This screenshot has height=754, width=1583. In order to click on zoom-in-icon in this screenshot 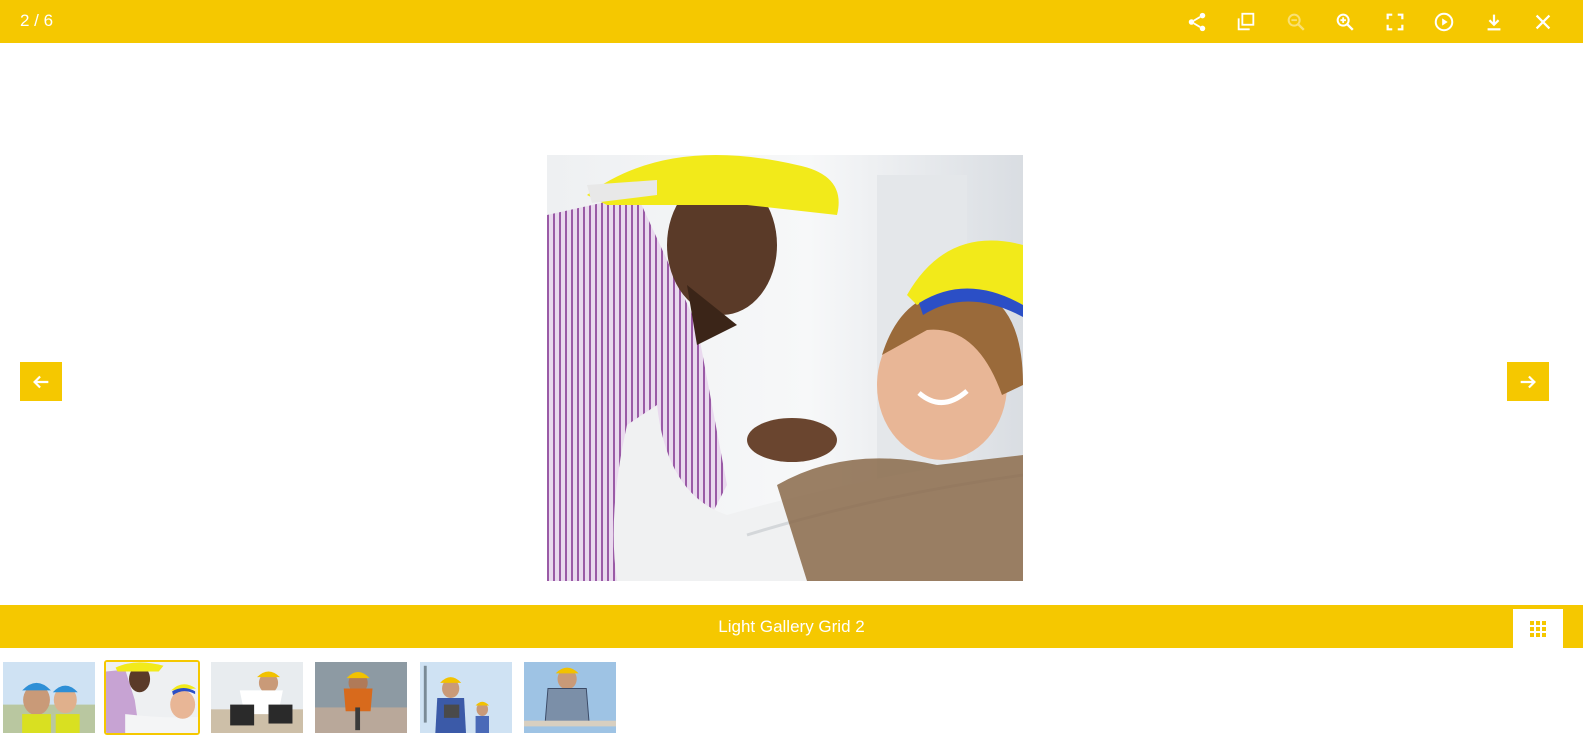, I will do `click(1345, 22)`.